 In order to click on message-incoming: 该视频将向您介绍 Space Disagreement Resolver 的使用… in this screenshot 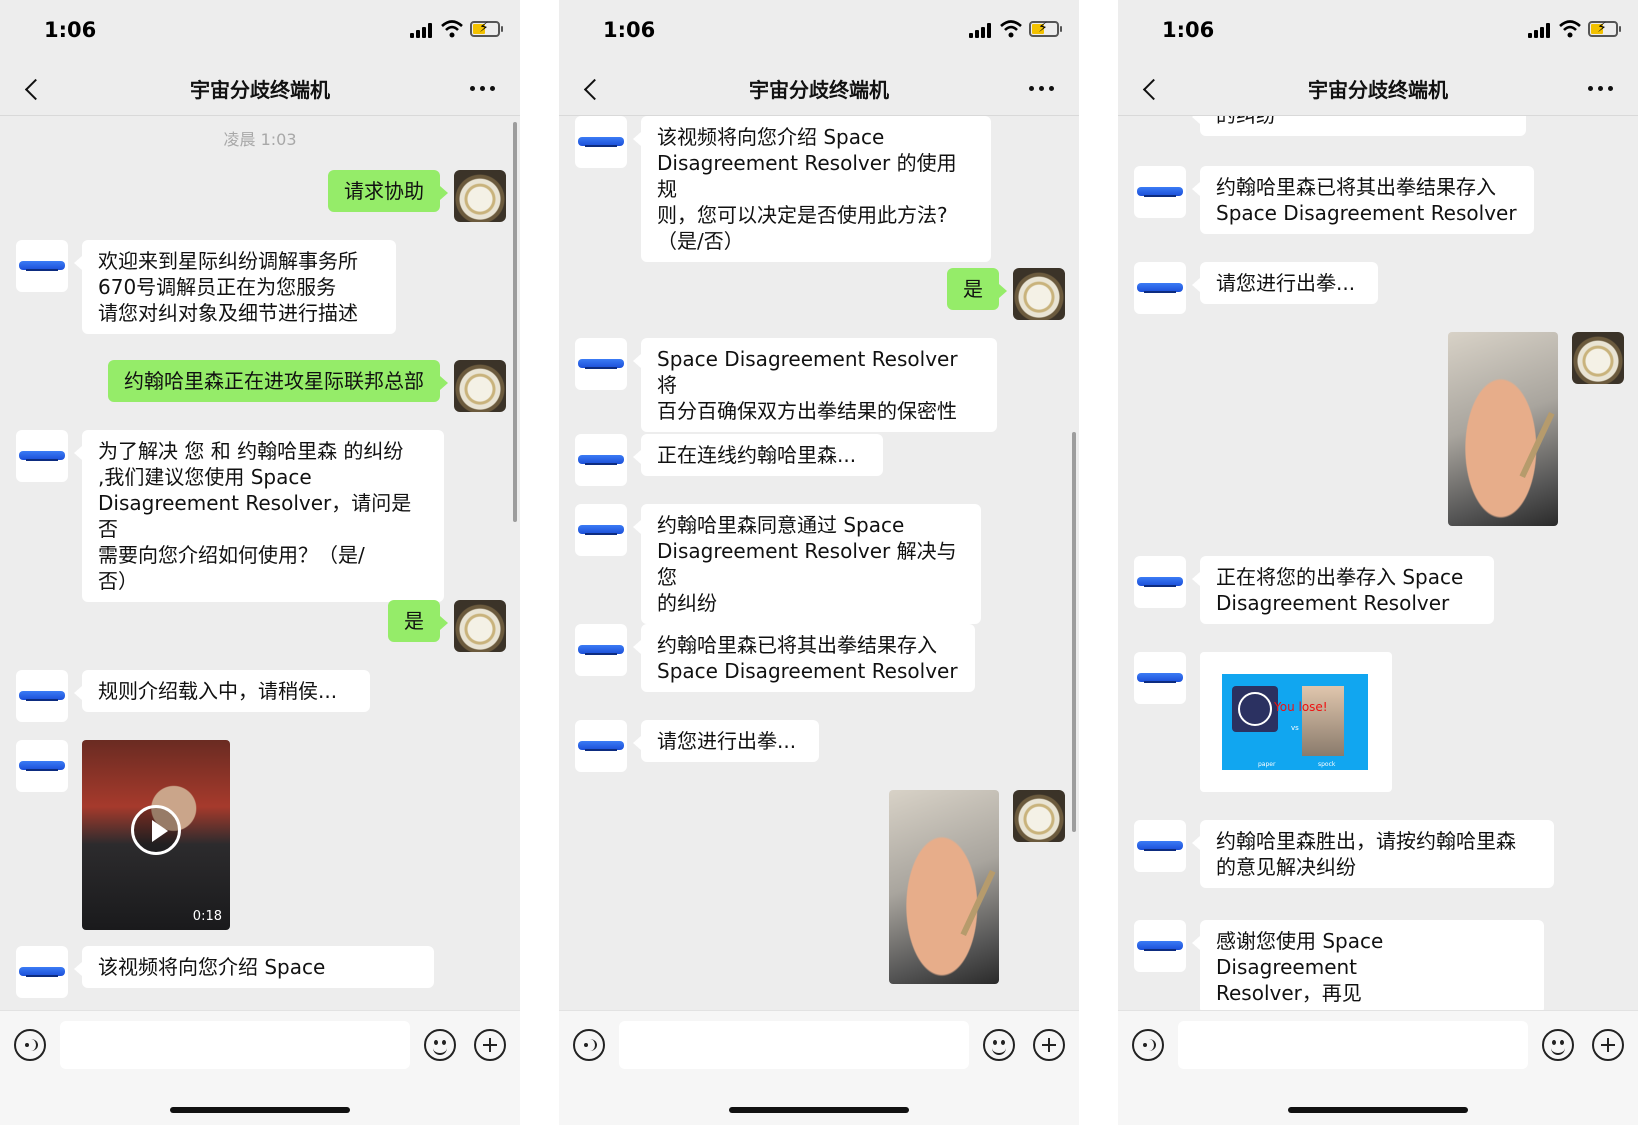, I will do `click(812, 189)`.